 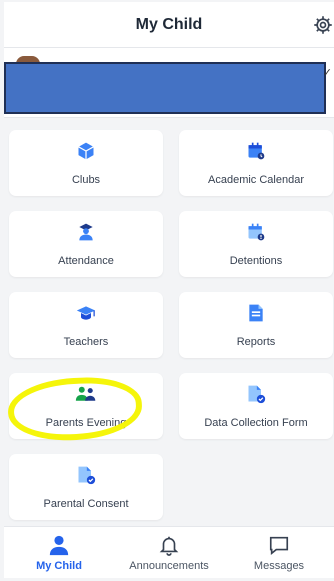 What do you see at coordinates (256, 180) in the screenshot?
I see `tile-label: Academic Calendar` at bounding box center [256, 180].